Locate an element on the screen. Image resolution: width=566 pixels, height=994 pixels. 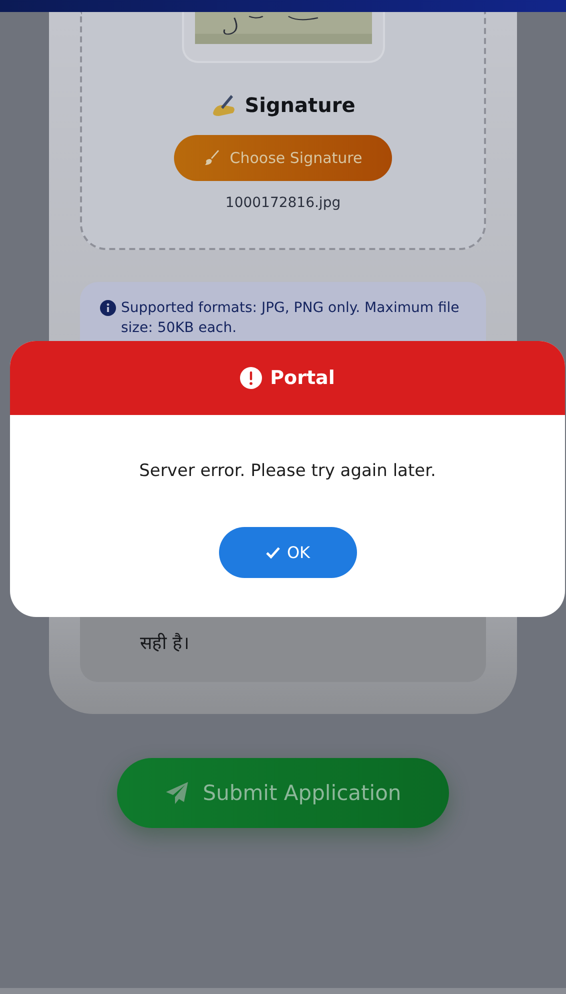
dialog-message: Server error. Please try again later. is located at coordinates (287, 471).